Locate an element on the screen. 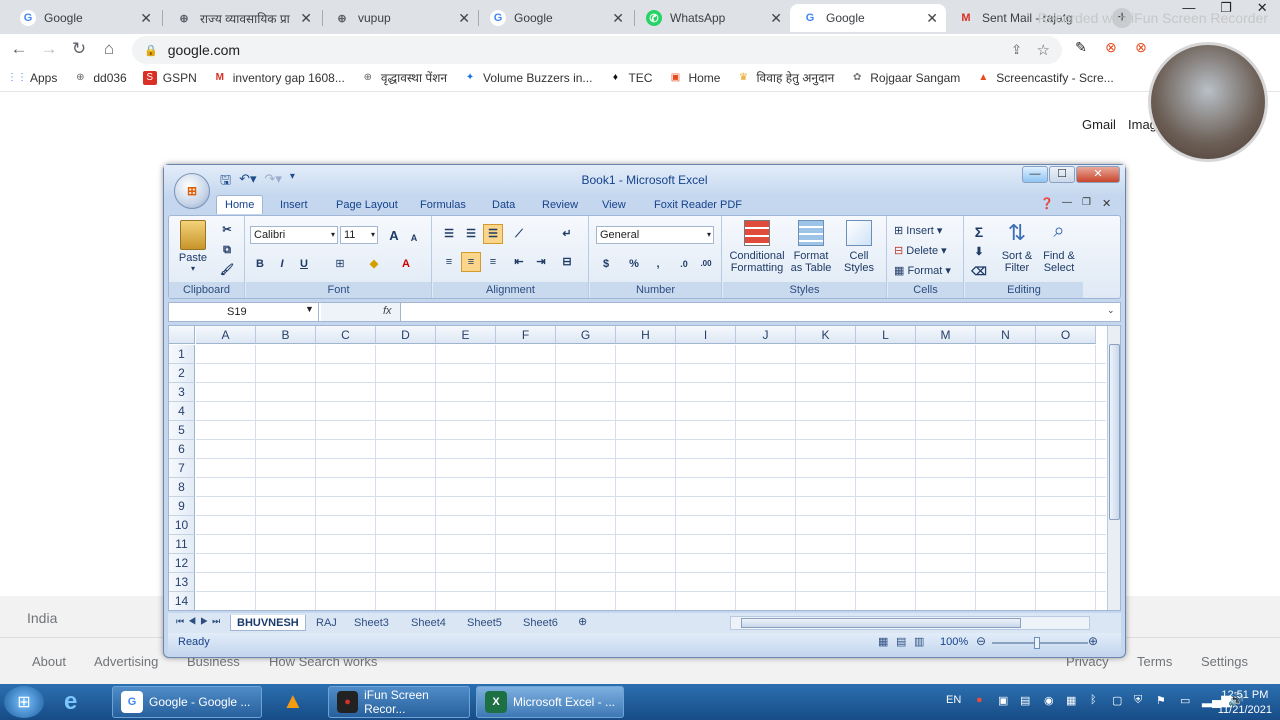 Image resolution: width=1280 pixels, height=720 pixels. sort-filter-button: ⇅ Sort & Filter is located at coordinates (1017, 247).